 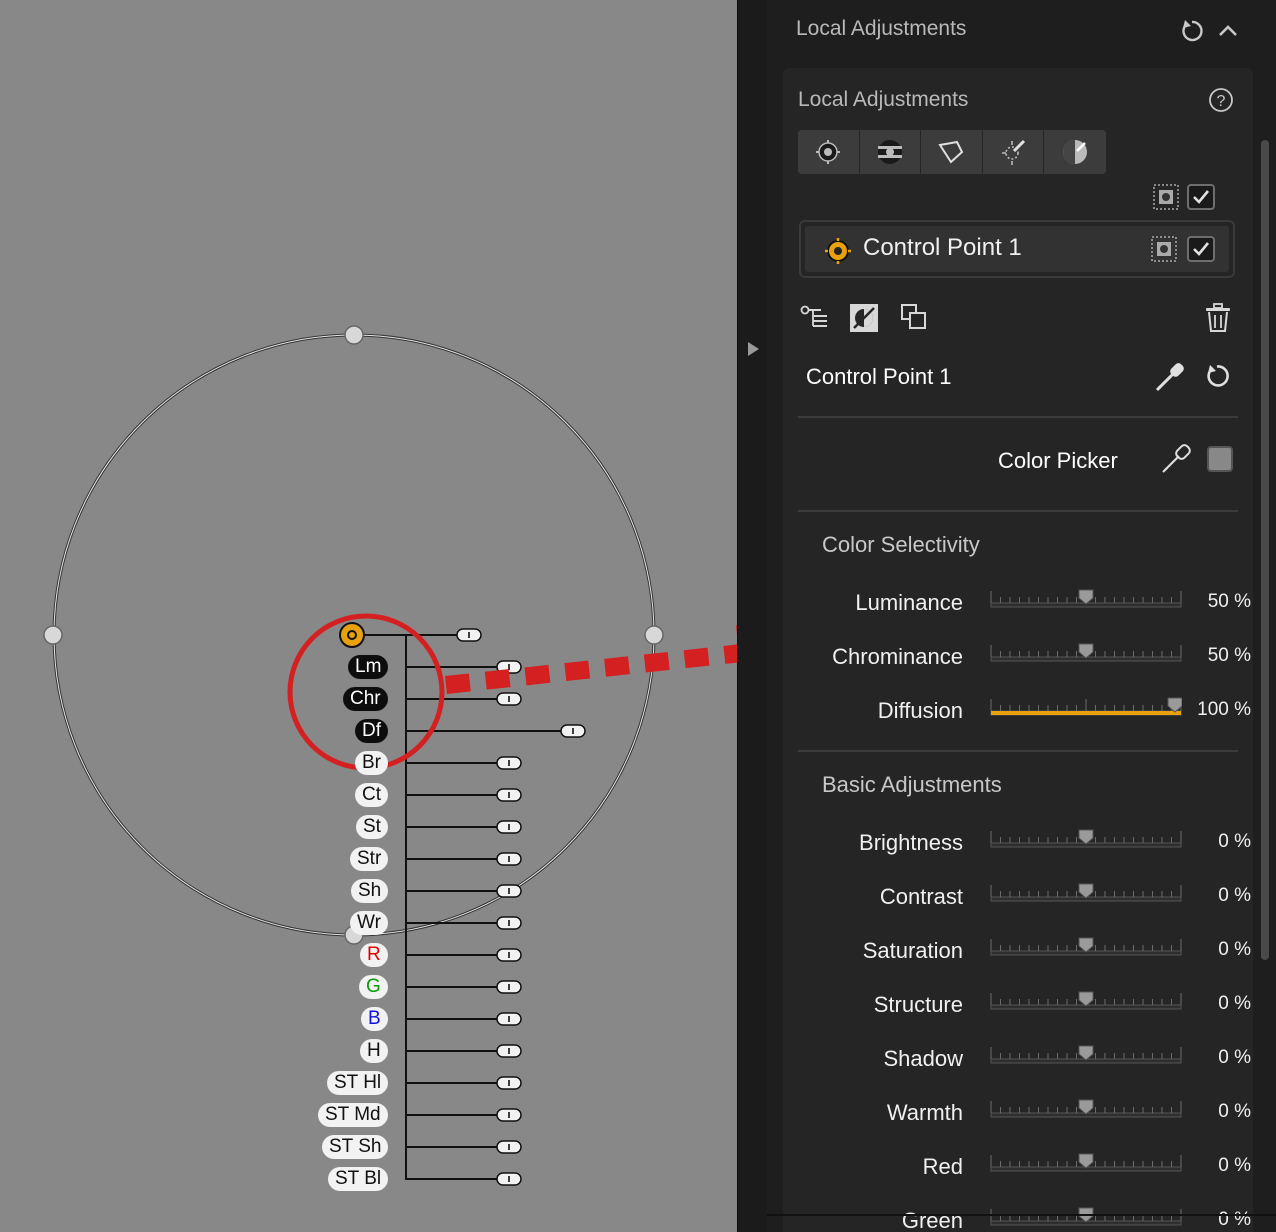 I want to click on canvas-slider-label: ST Sh, so click(x=355, y=1147).